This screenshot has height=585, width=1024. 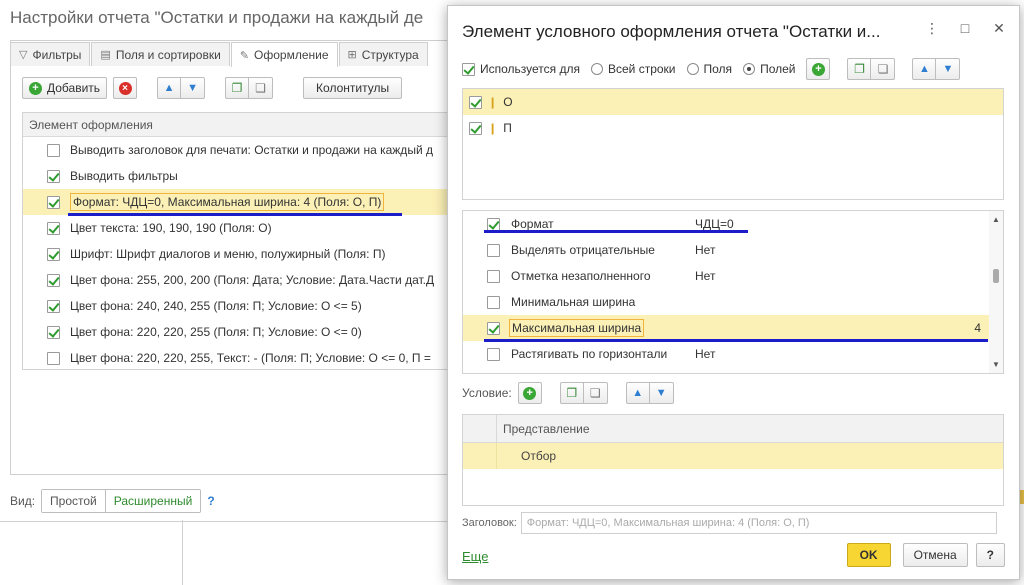 I want to click on list-header: Элемент оформления, so click(x=241, y=125).